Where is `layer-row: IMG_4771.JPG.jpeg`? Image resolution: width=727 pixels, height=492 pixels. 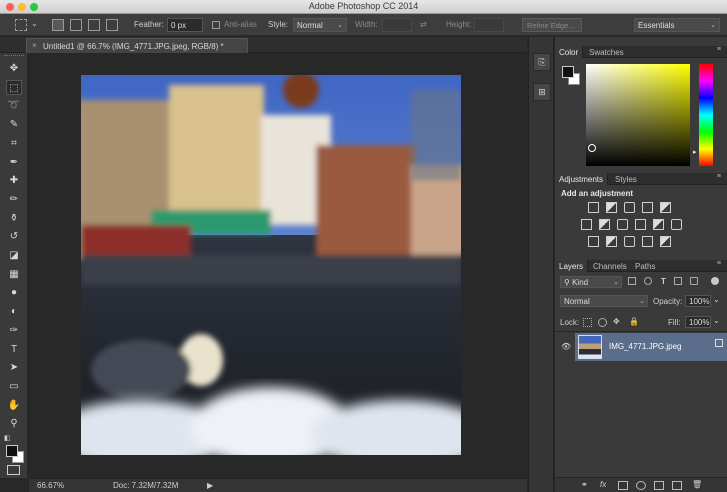 layer-row: IMG_4771.JPG.jpeg is located at coordinates (651, 347).